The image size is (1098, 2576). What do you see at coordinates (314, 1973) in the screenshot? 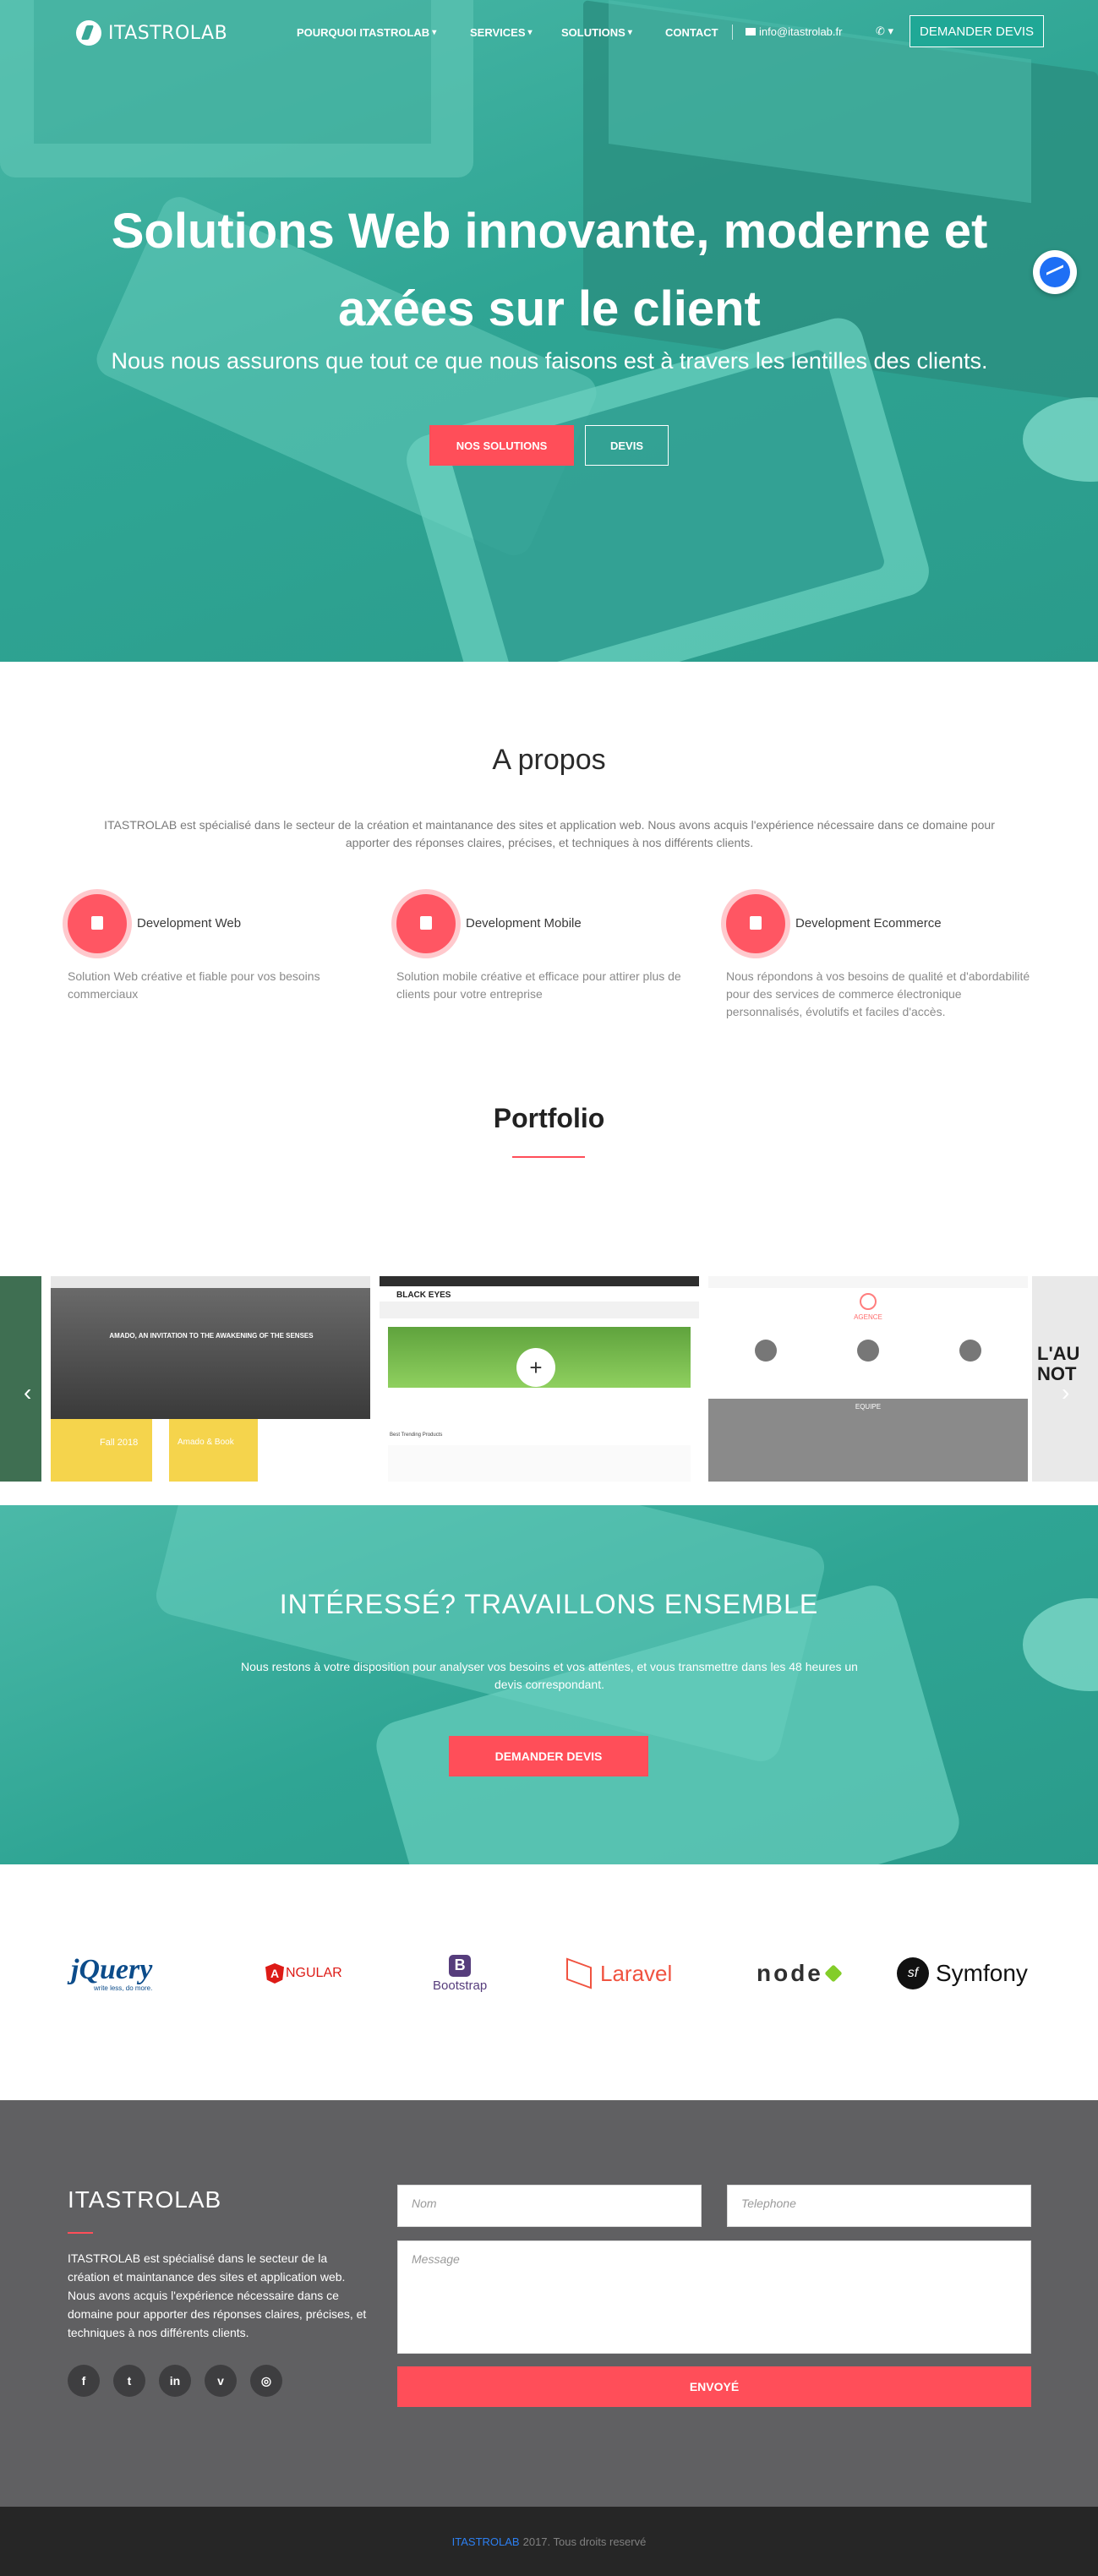
I see `angular-logo-text: NGULAR` at bounding box center [314, 1973].